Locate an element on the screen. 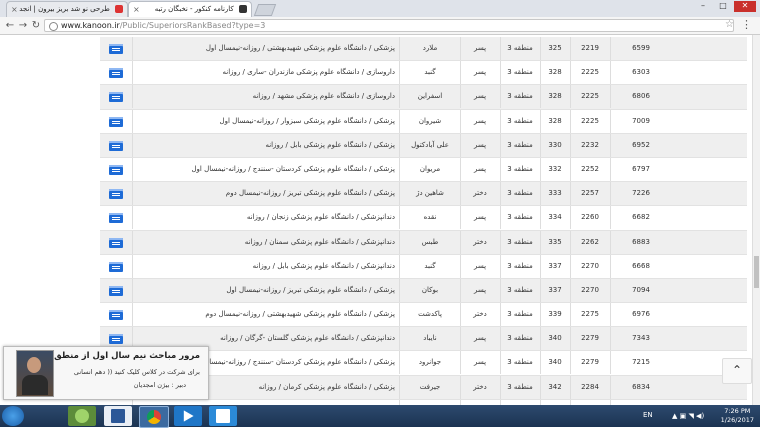 The width and height of the screenshot is (760, 428). clock: 7:26 PM 1/26/2017 is located at coordinates (737, 416).